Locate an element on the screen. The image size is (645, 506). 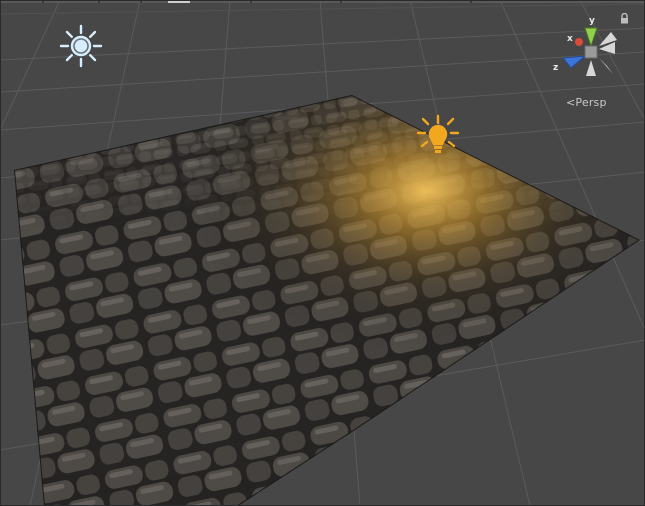
gizmo-cone-z is located at coordinates (574, 62).